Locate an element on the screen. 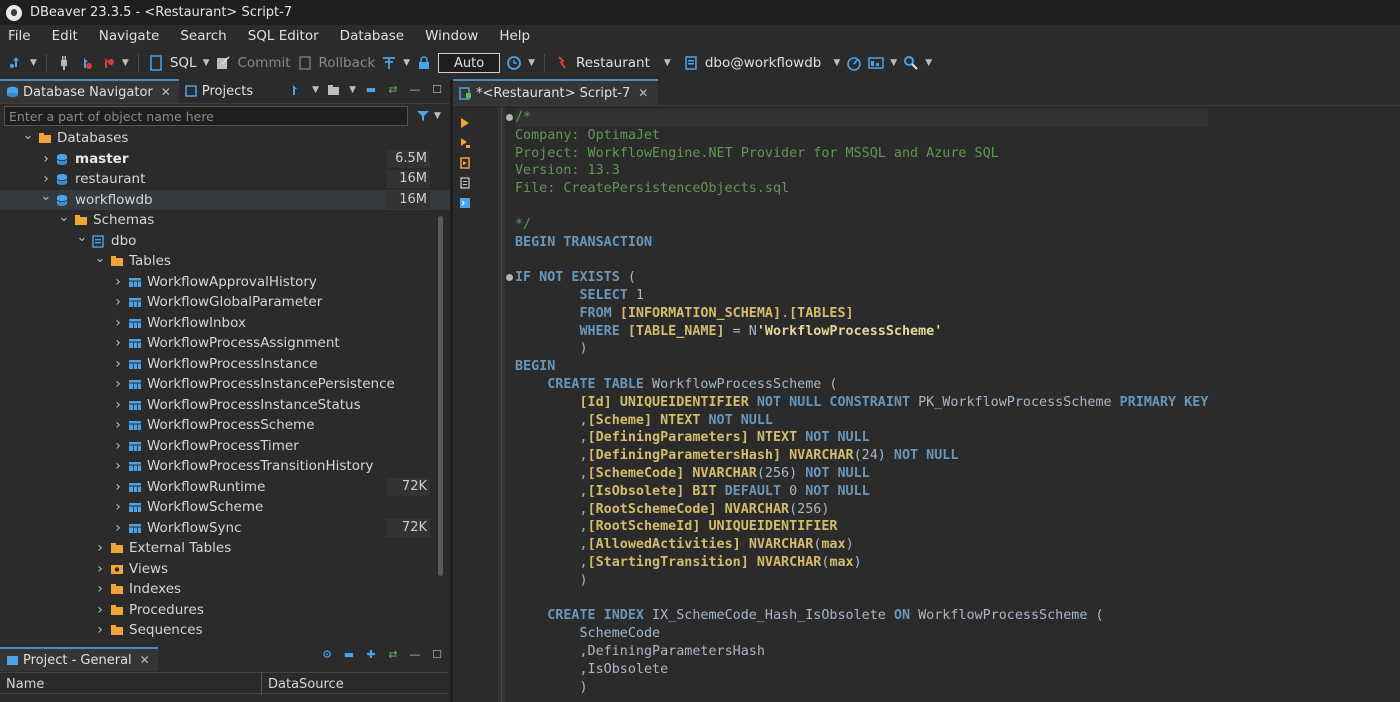 The width and height of the screenshot is (1400, 702). transaction-mode-dropdown-icon: ▼ is located at coordinates (406, 63).